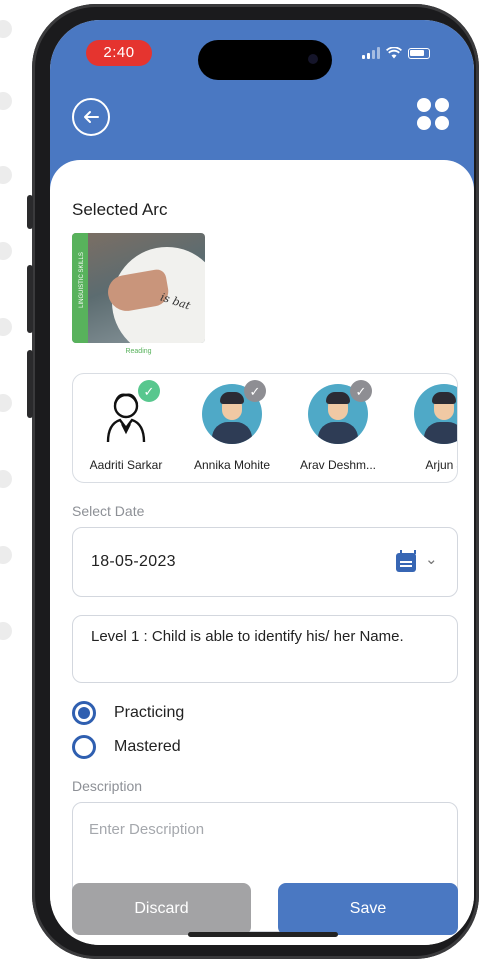 This screenshot has width=479, height=963. I want to click on date-value: 18-05-2023, so click(133, 561).